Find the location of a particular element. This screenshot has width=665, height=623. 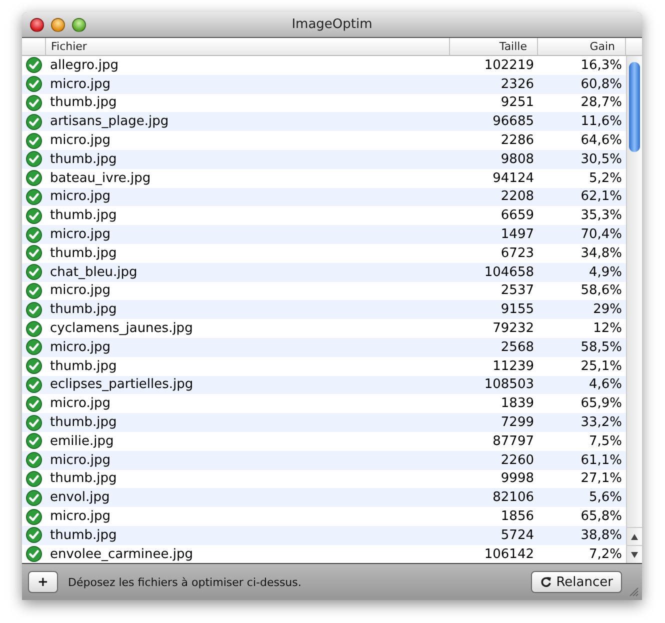

file-size: 108503 is located at coordinates (509, 384).